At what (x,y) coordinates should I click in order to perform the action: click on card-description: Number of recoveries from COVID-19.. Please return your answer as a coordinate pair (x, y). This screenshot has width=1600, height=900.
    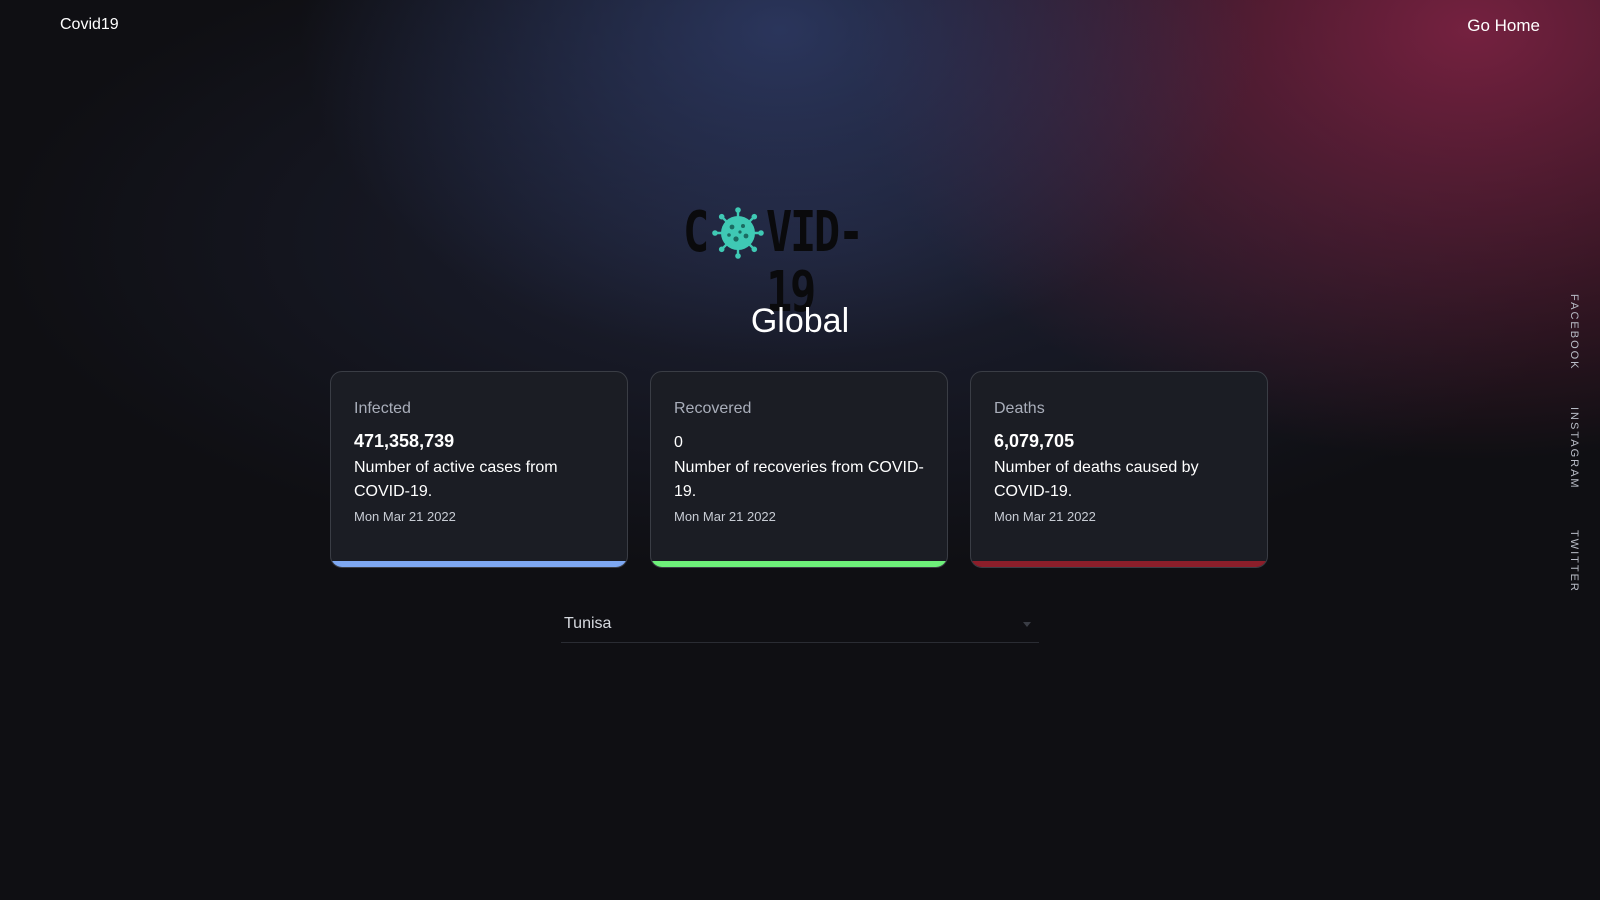
    Looking at the image, I should click on (799, 479).